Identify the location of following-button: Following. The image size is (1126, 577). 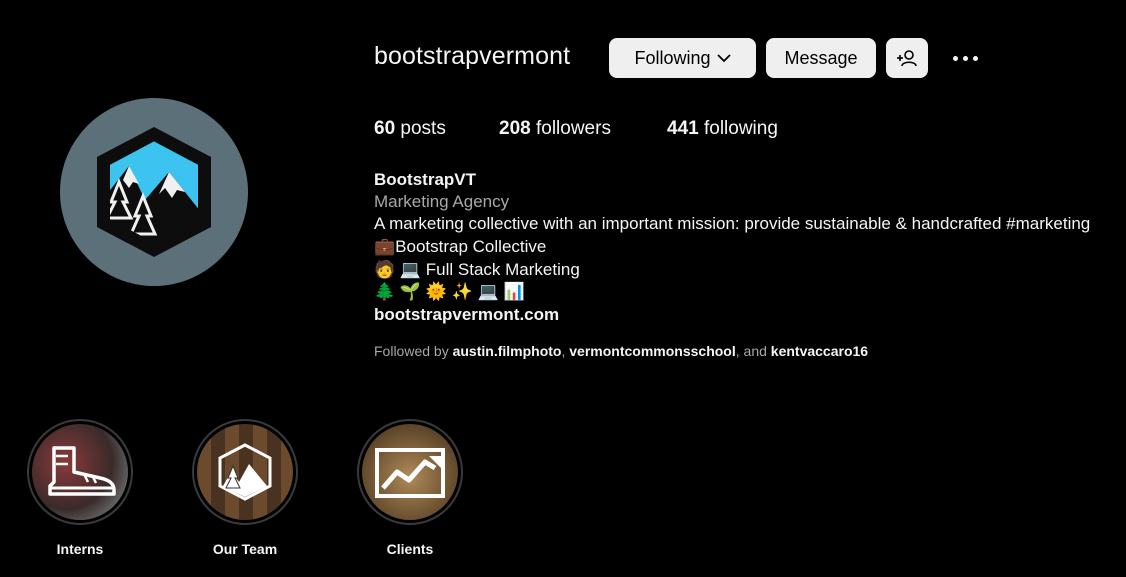
(682, 58).